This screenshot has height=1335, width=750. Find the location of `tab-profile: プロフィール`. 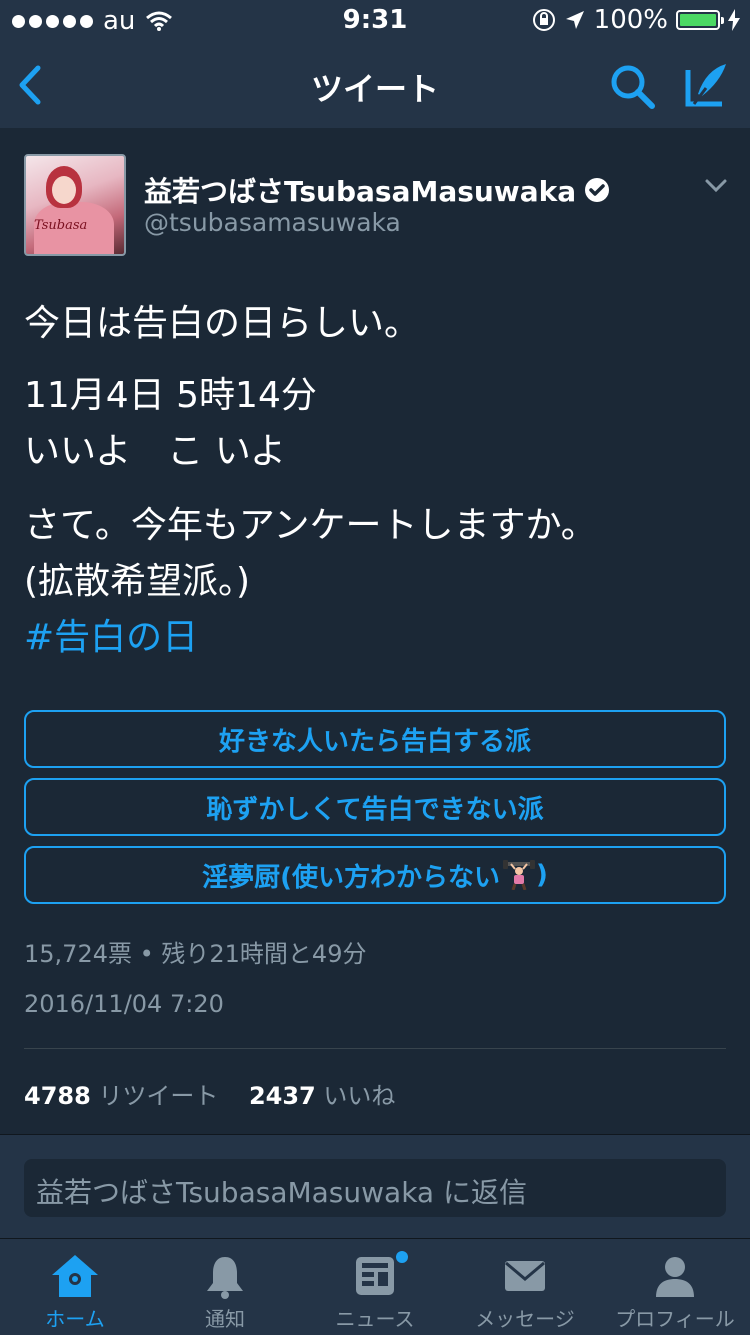

tab-profile: プロフィール is located at coordinates (675, 1287).